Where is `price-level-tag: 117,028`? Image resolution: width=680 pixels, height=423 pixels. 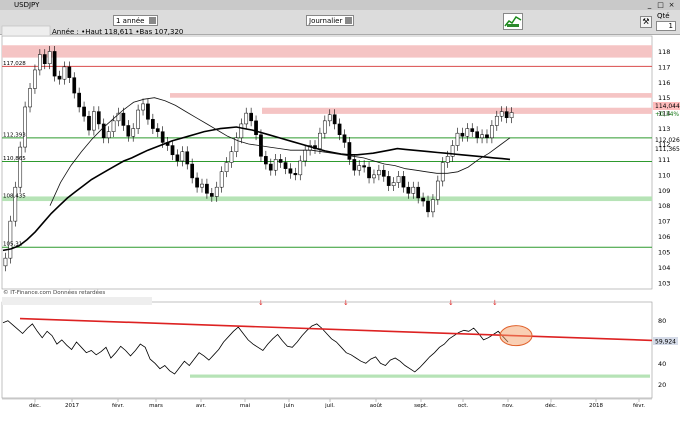 price-level-tag: 117,028 is located at coordinates (14, 64).